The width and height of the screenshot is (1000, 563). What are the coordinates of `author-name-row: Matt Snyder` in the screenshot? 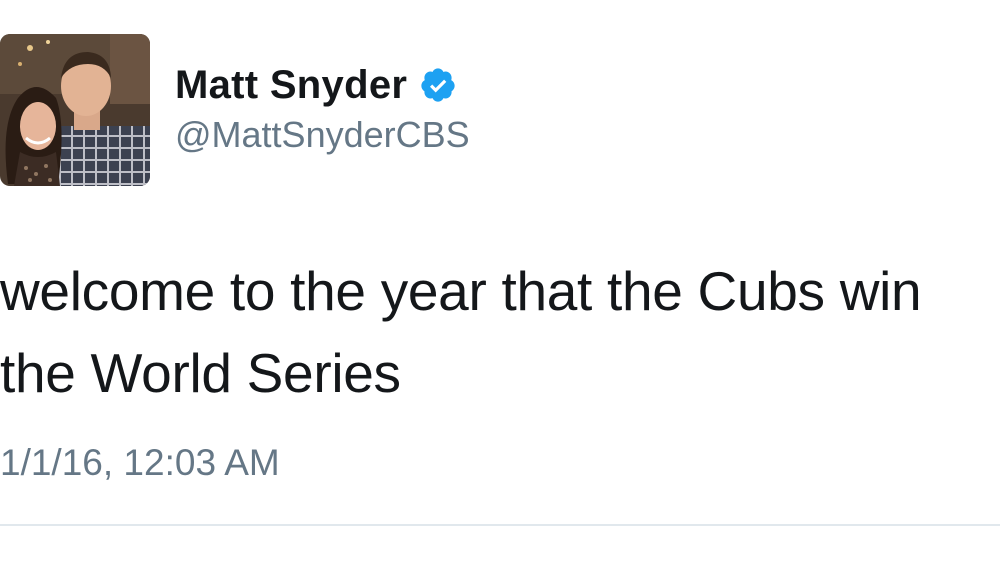 It's located at (316, 85).